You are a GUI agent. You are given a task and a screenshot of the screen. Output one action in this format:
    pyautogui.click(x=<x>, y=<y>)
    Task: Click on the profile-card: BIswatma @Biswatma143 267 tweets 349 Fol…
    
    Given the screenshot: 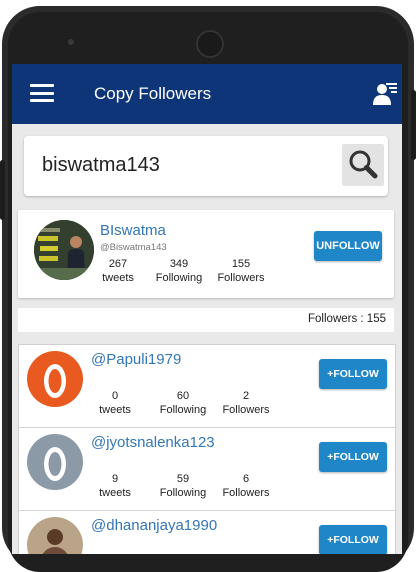 What is the action you would take?
    pyautogui.click(x=206, y=254)
    